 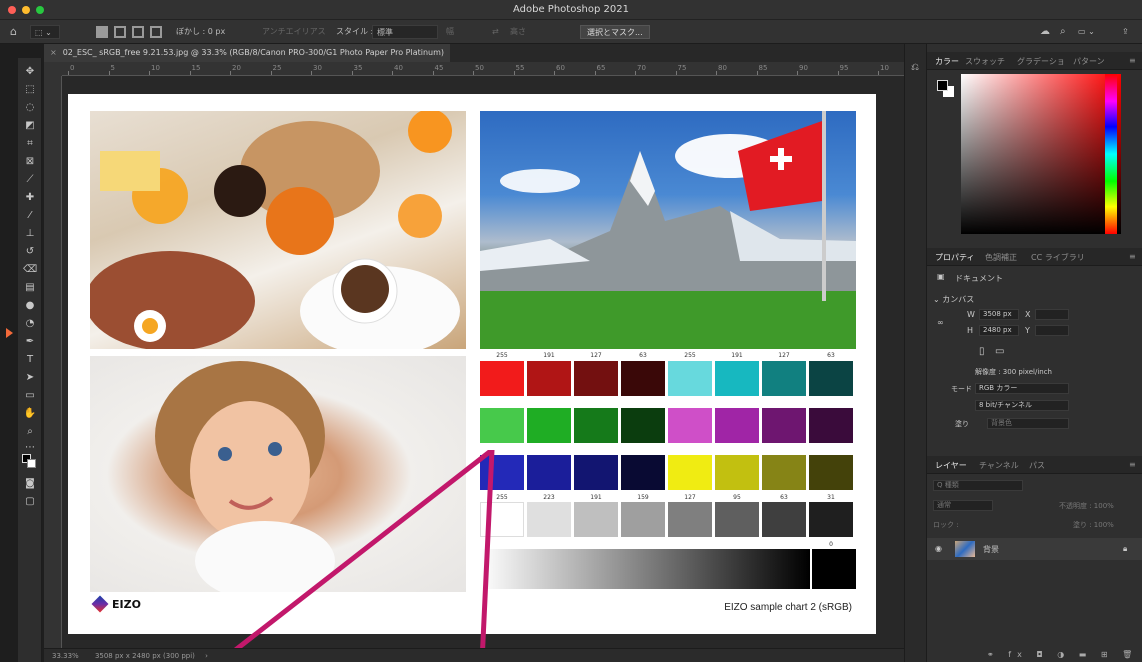 What do you see at coordinates (991, 549) in the screenshot?
I see `layer-name: 背景` at bounding box center [991, 549].